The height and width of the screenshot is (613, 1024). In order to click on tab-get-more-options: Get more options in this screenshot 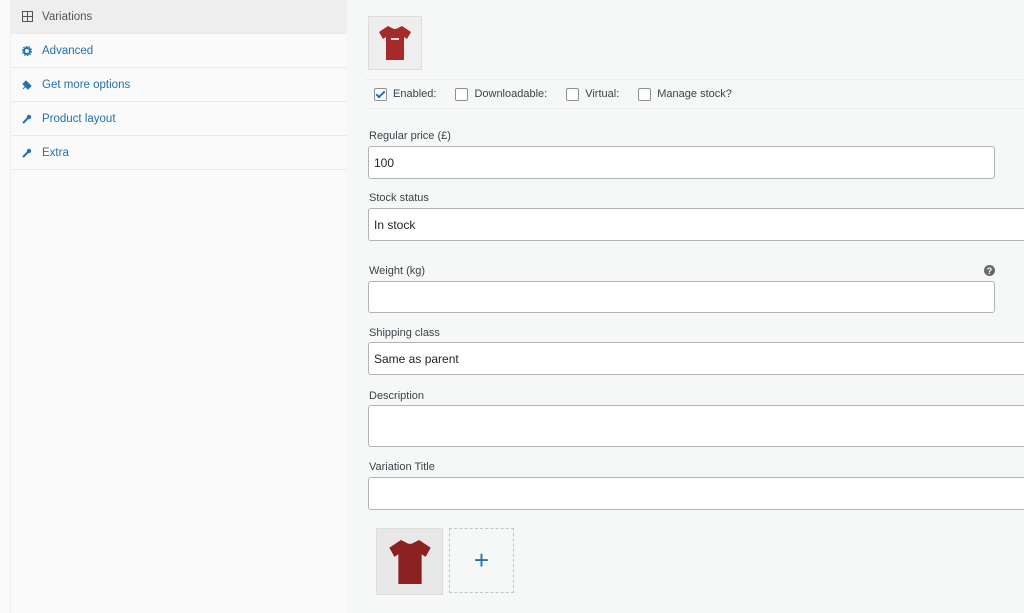, I will do `click(179, 85)`.